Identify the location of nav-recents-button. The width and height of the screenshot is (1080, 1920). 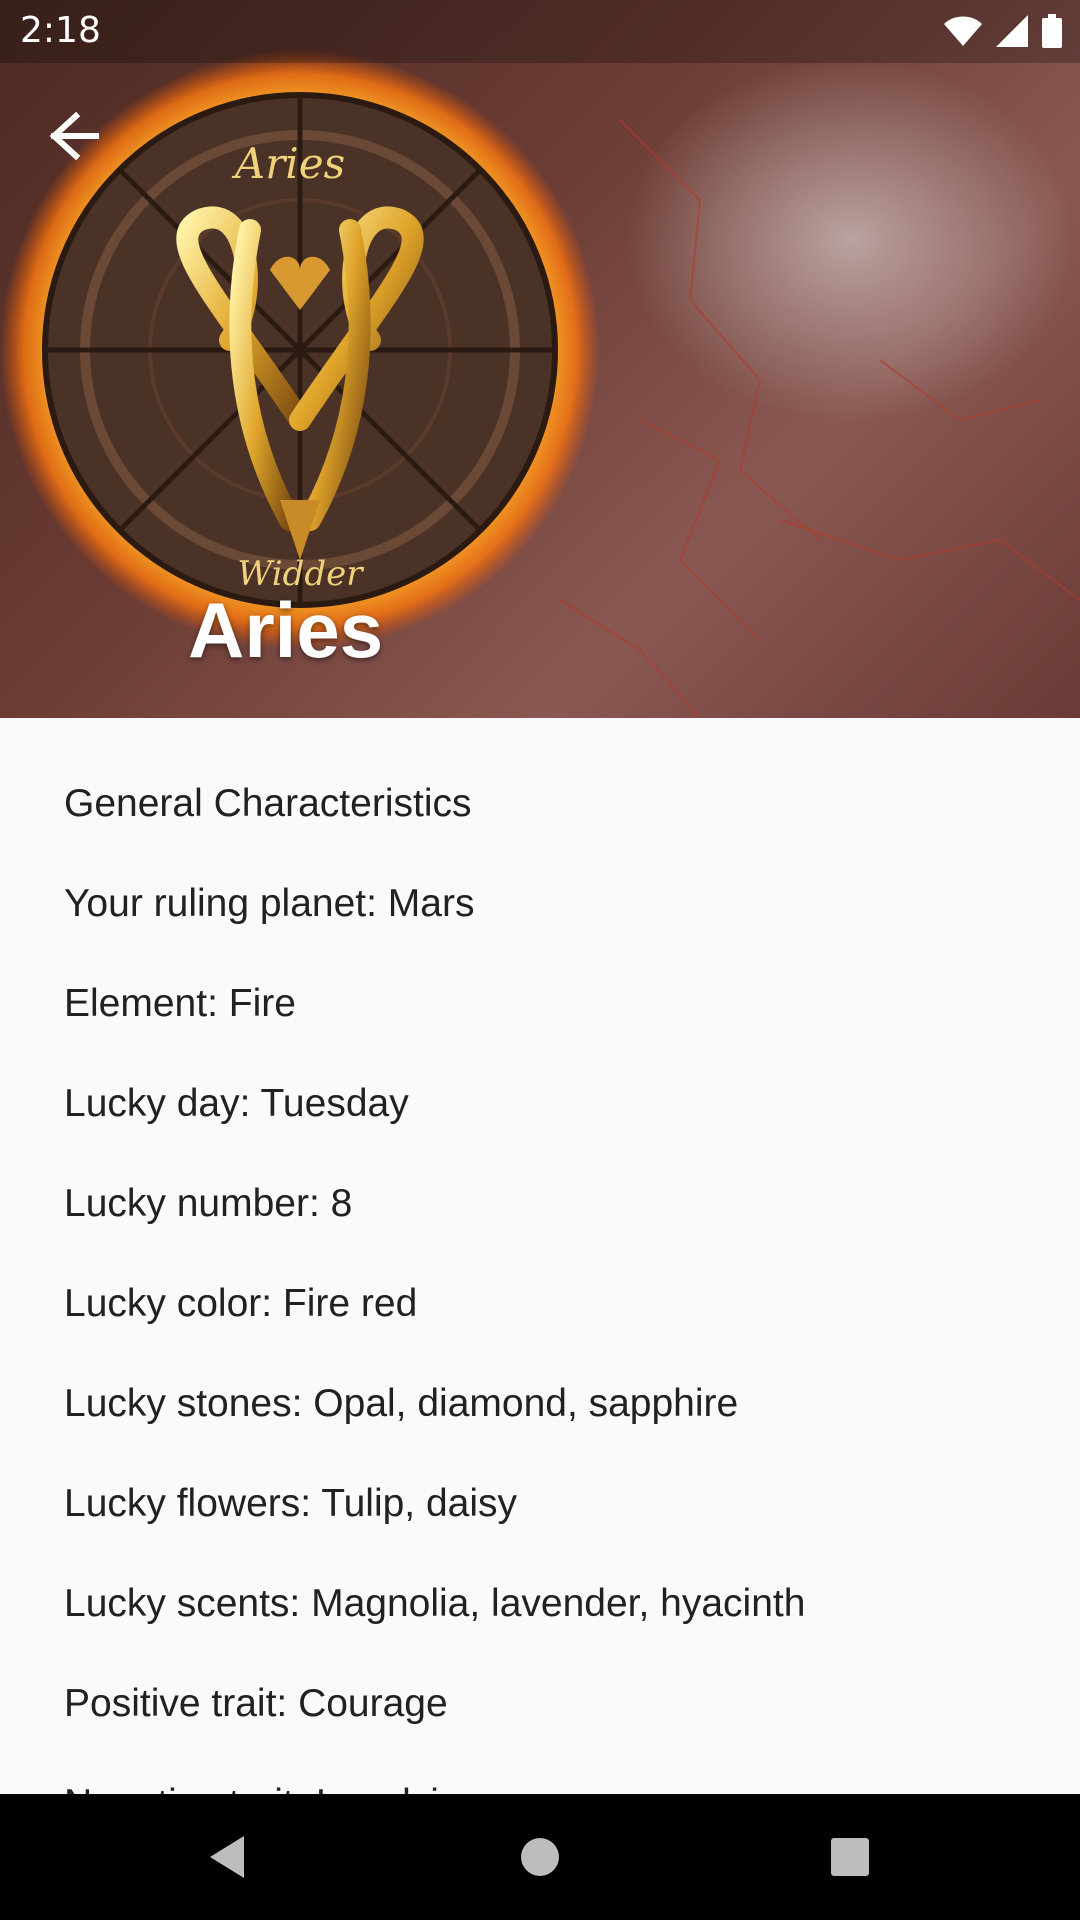
(850, 1857).